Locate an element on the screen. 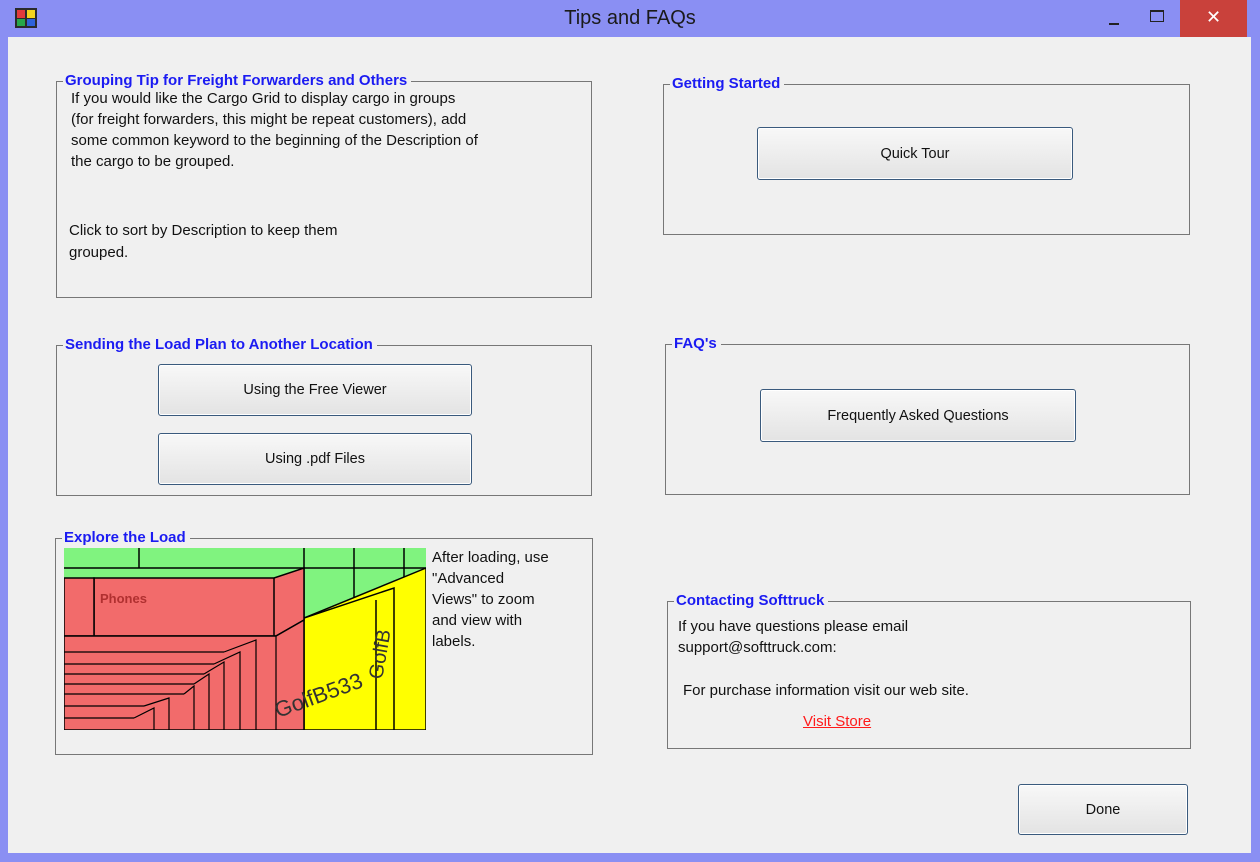 This screenshot has width=1260, height=862. phones-label: Phones is located at coordinates (123, 598).